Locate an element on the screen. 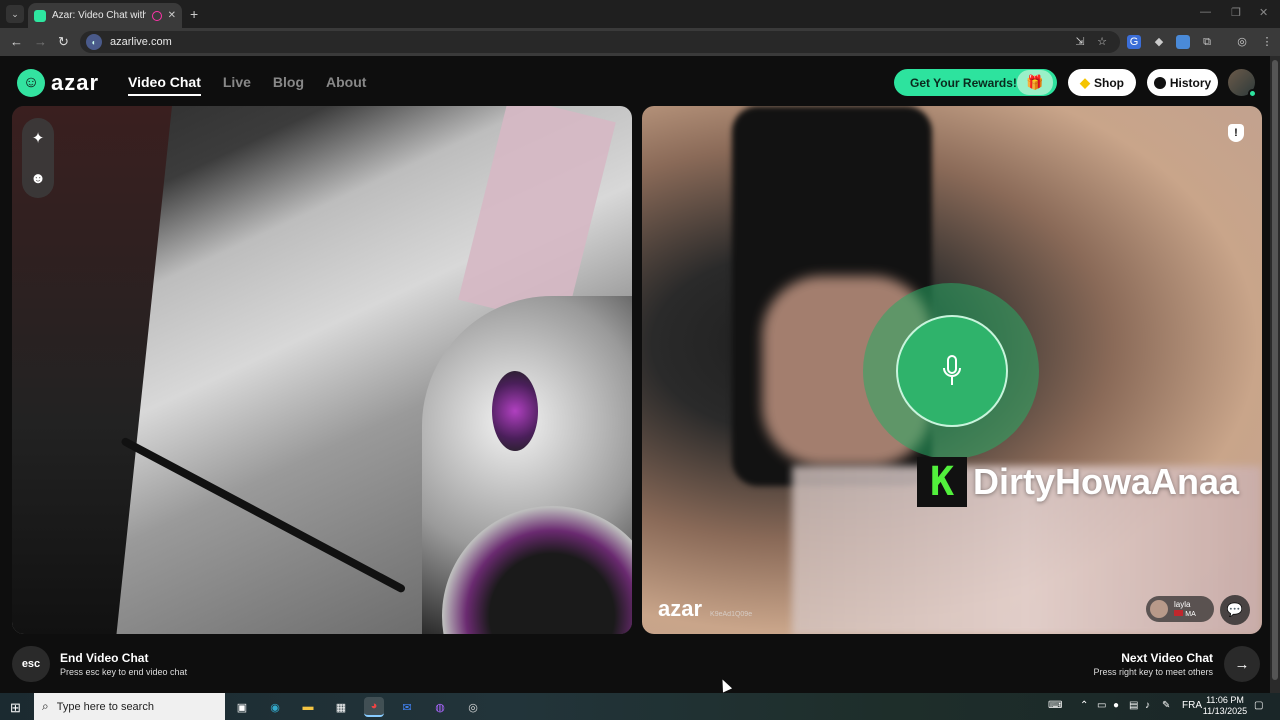 This screenshot has height=720, width=1280. next-chat-title: Next Video Chat is located at coordinates (1167, 658).